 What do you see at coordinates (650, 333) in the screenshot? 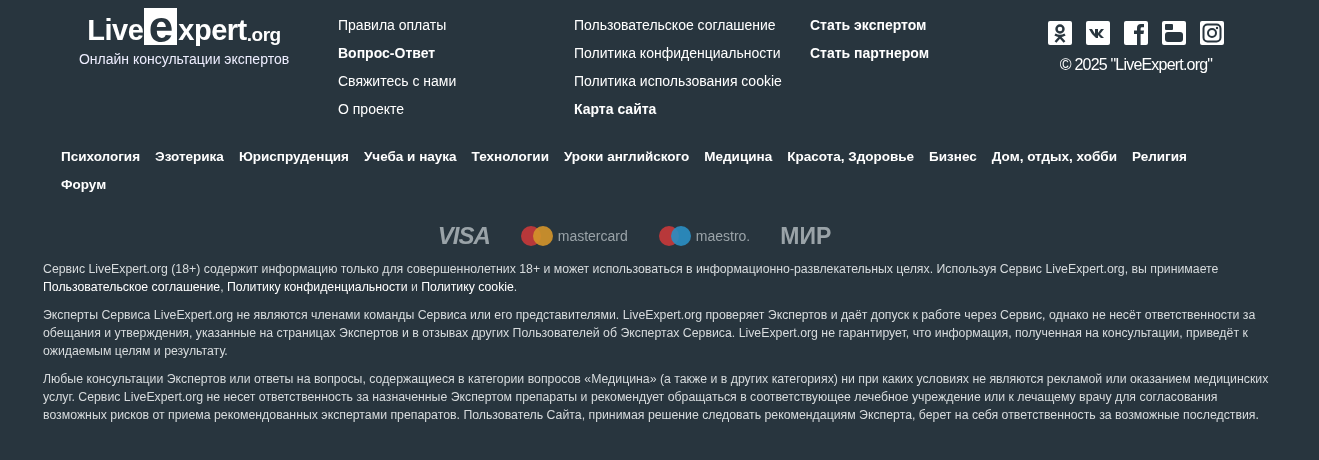
I see `disclaimer-paragraph: Эксперты Сервиса LiveExpert.org не являются членами команды Сервиса или его представителями. LiveExpert.org проверяет Экспертов и даёт допуск к работе через Сервис, однако не несёт ответственности за обещания и утверждения, указанные на страницах Экспертов и в отзывах других Пользователей об Экспертах Сервиса. LiveExpert.org не гарантирует, что информация, полученная на консультации, приведёт к ожидаемым целям и результату.` at bounding box center [650, 333].